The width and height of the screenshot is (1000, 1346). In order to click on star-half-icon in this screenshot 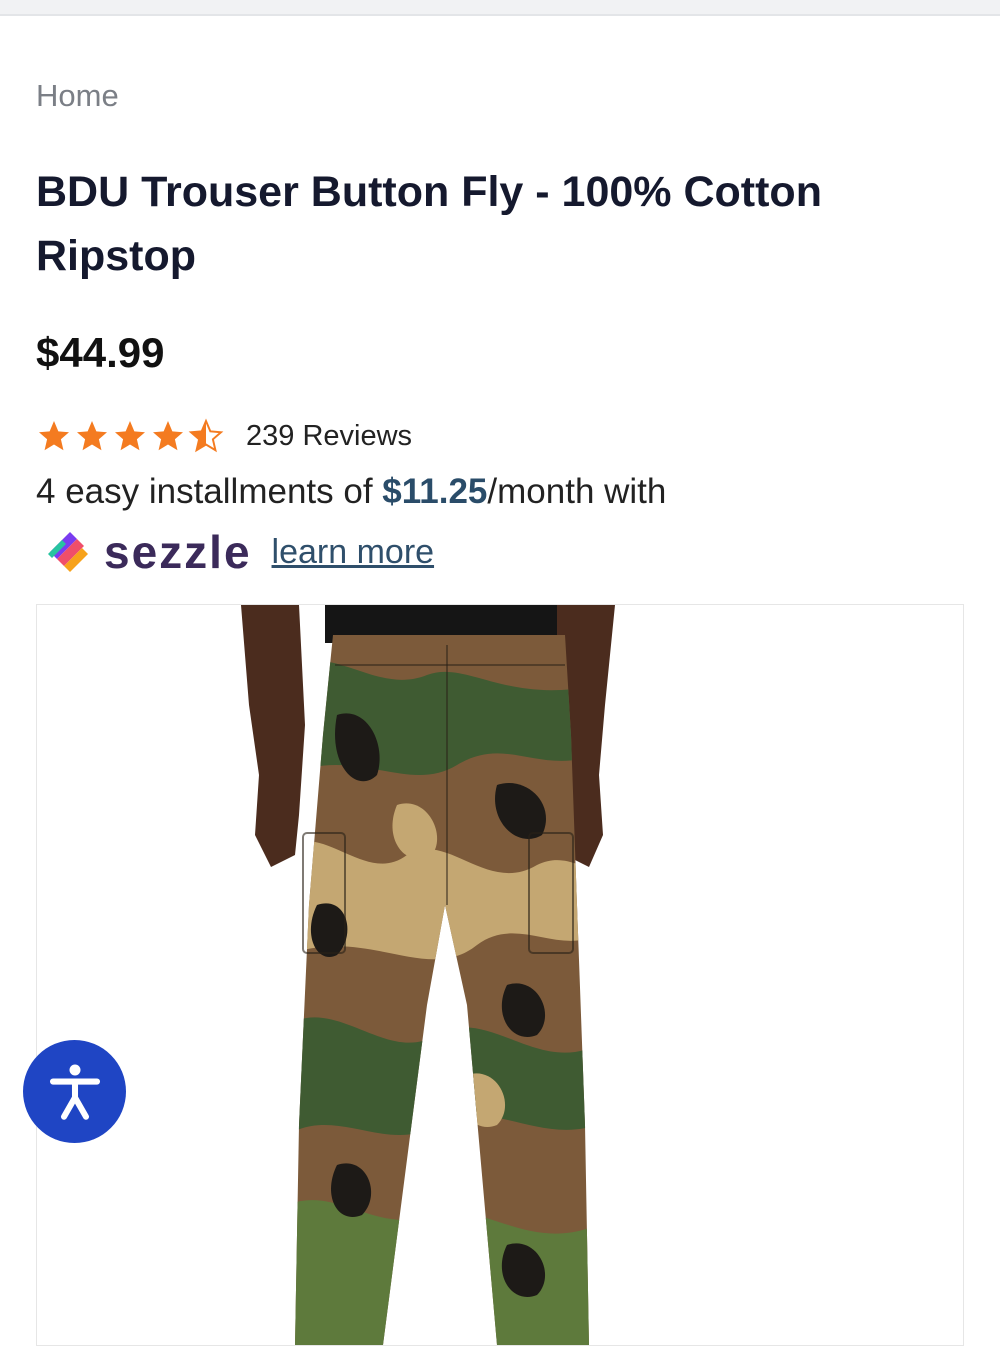, I will do `click(206, 435)`.